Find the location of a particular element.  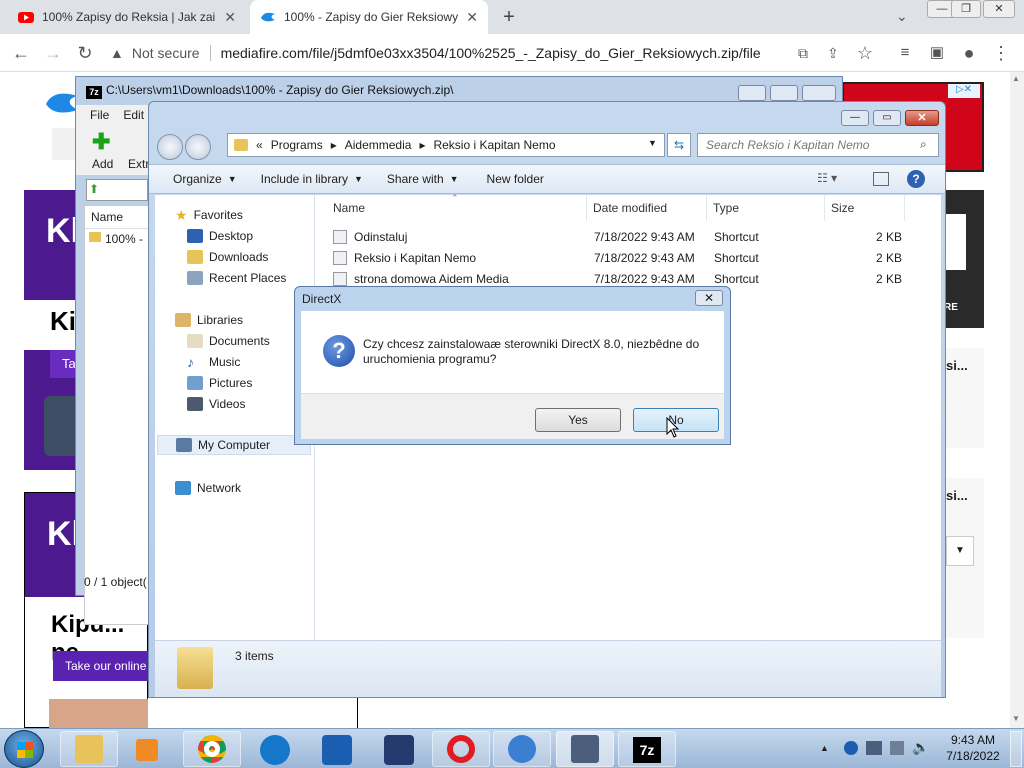

tab-youtube: 100% Zapisy do Reksia | Jak zainst ✕ is located at coordinates (127, 17).